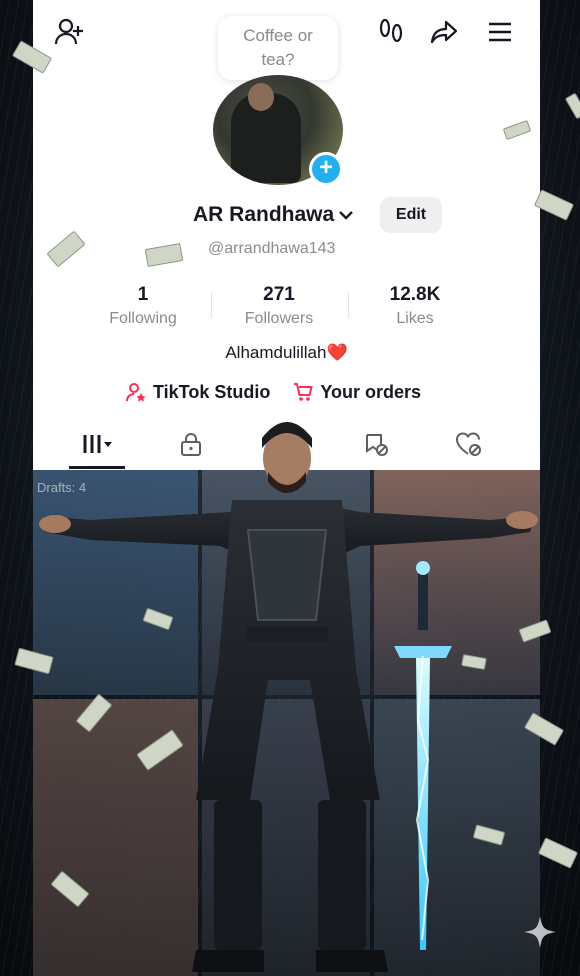  I want to click on bio-text: Alhamdulillah, so click(276, 352).